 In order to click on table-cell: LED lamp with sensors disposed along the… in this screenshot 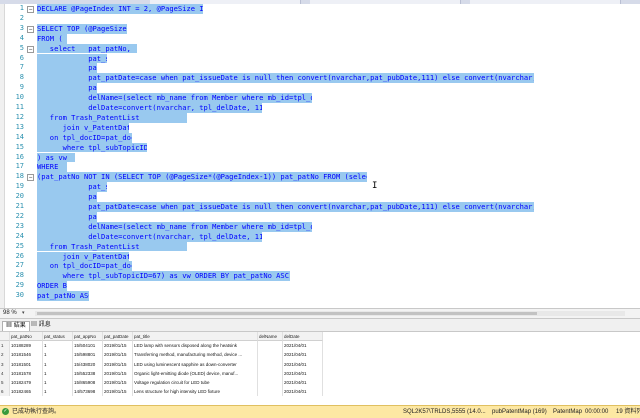, I will do `click(195, 346)`.